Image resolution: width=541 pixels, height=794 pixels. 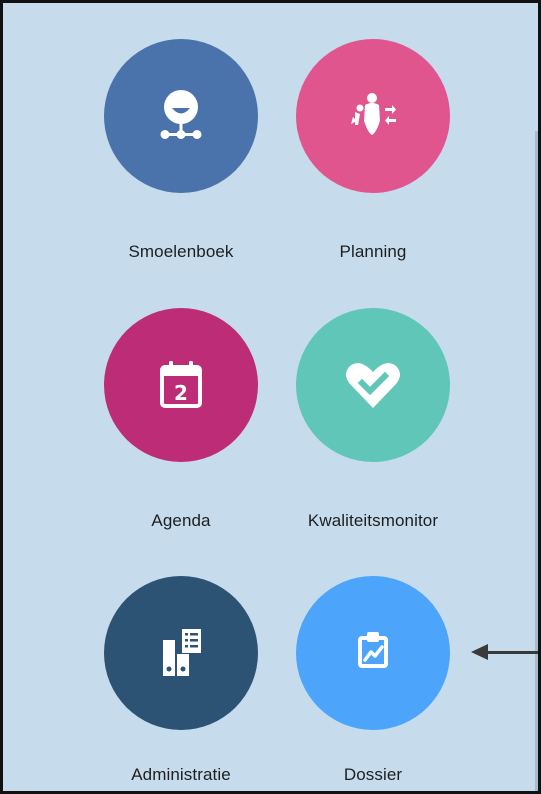 I want to click on dossier-button, so click(x=373, y=653).